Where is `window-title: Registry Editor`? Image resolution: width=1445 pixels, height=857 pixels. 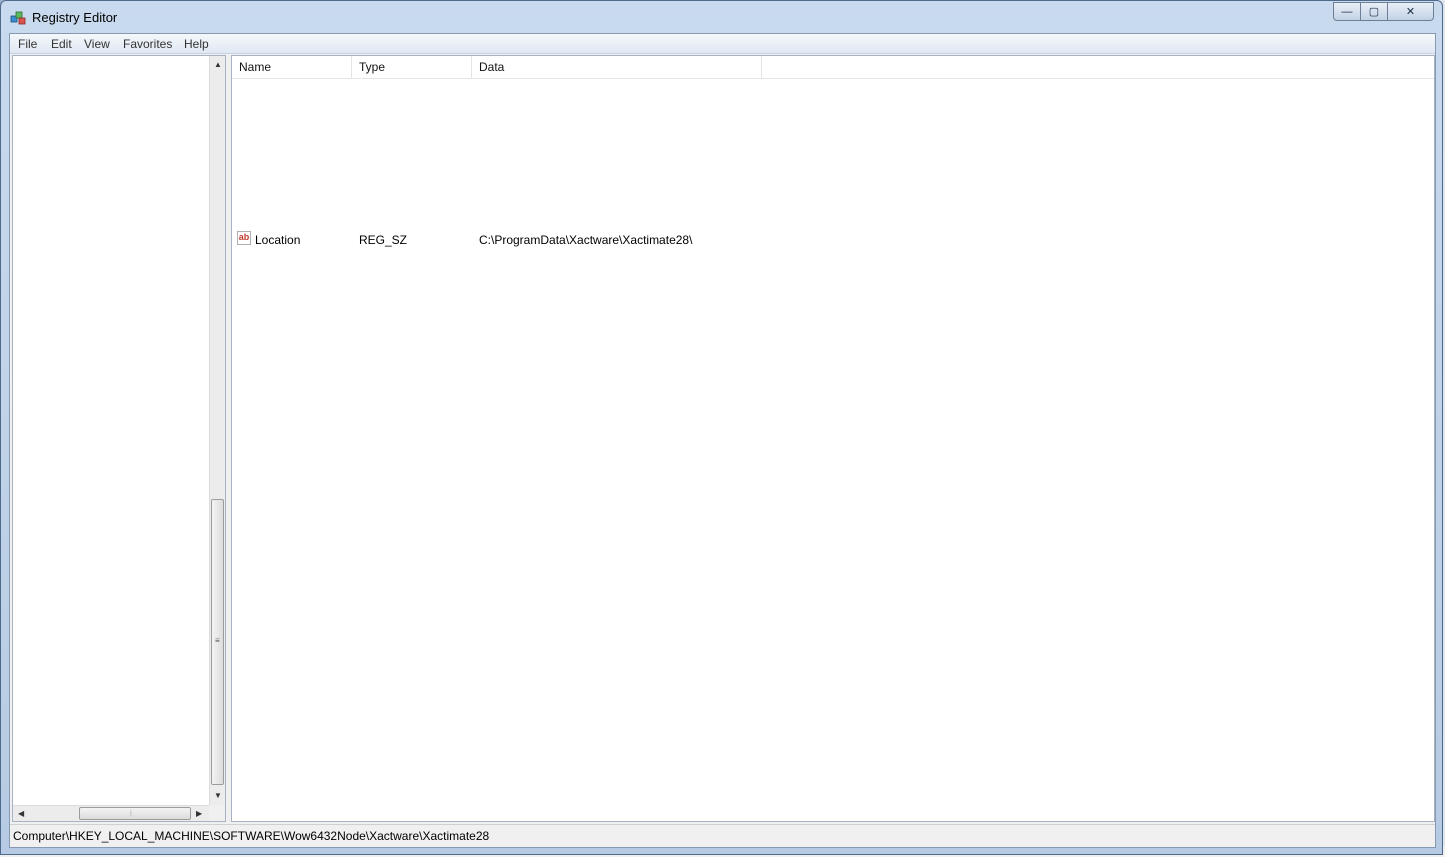 window-title: Registry Editor is located at coordinates (75, 17).